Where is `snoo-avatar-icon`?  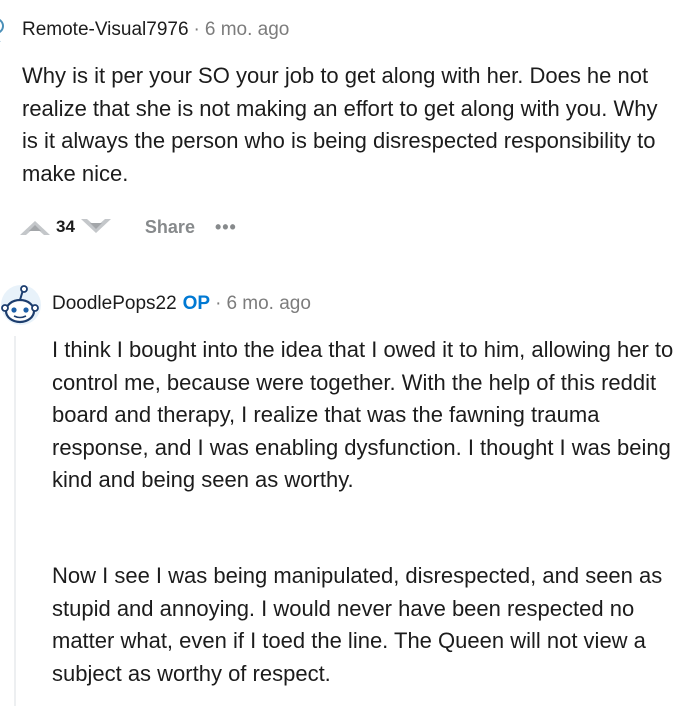 snoo-avatar-icon is located at coordinates (21, 305).